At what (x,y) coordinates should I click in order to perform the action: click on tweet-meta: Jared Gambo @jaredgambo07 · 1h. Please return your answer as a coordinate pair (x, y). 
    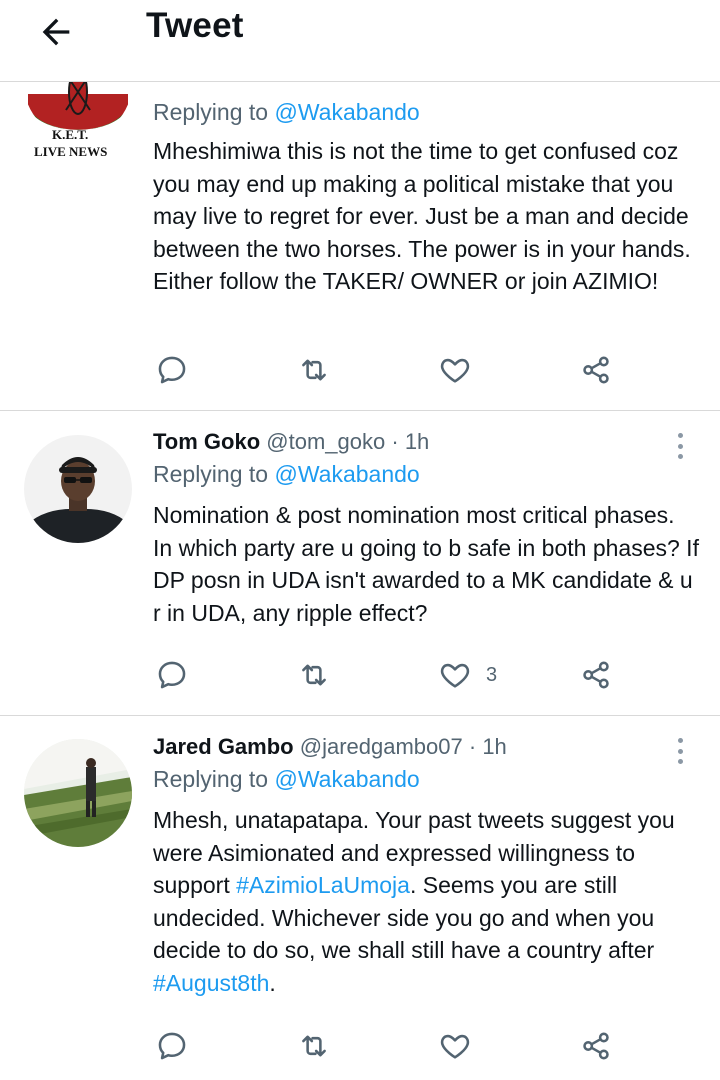
    Looking at the image, I should click on (426, 747).